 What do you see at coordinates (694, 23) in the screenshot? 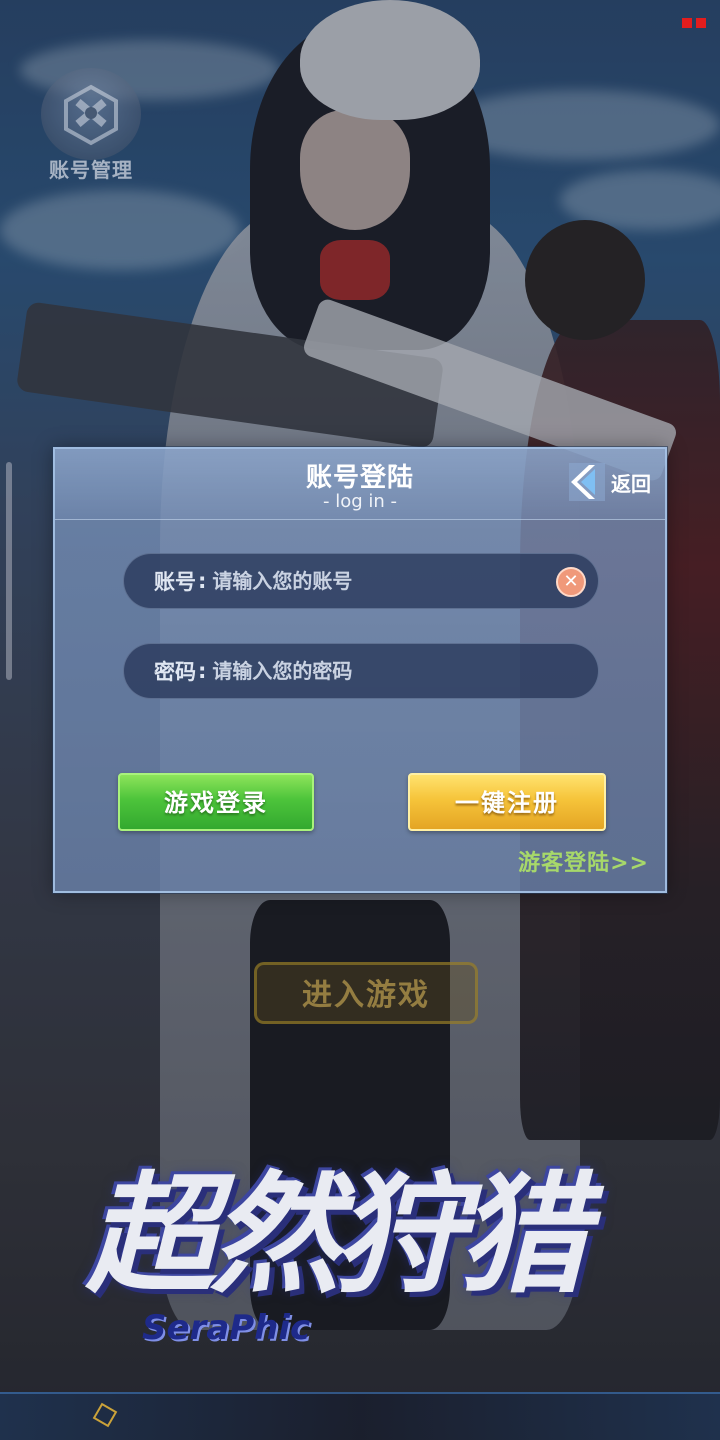
I see `record-indicator` at bounding box center [694, 23].